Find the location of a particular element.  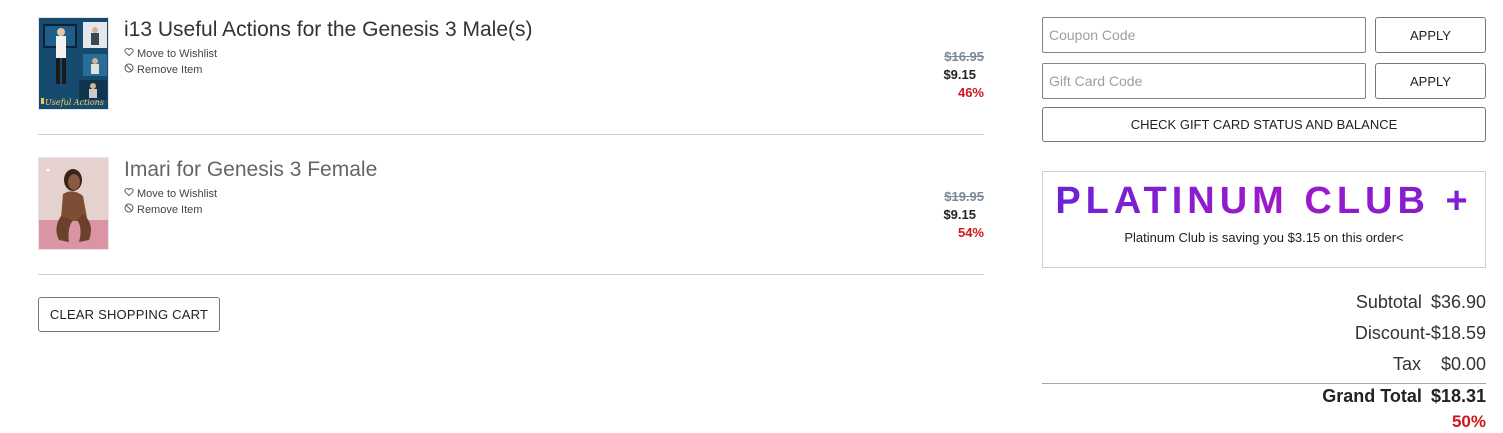

discount-value: -$18.59 is located at coordinates (1455, 333).